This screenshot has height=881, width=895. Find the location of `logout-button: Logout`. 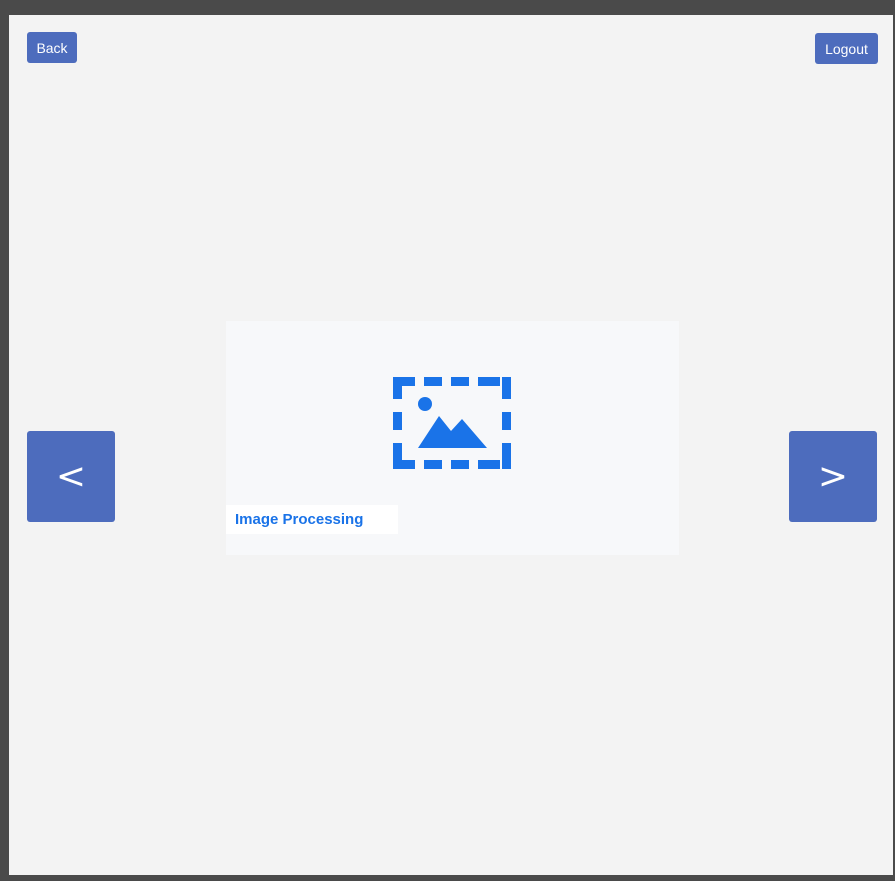

logout-button: Logout is located at coordinates (846, 48).